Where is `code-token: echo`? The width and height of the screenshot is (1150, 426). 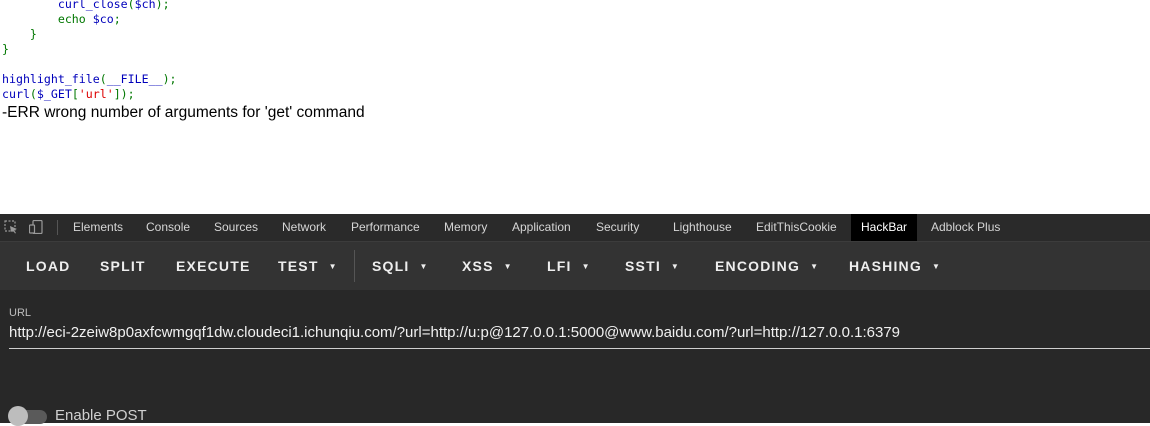
code-token: echo is located at coordinates (75, 19).